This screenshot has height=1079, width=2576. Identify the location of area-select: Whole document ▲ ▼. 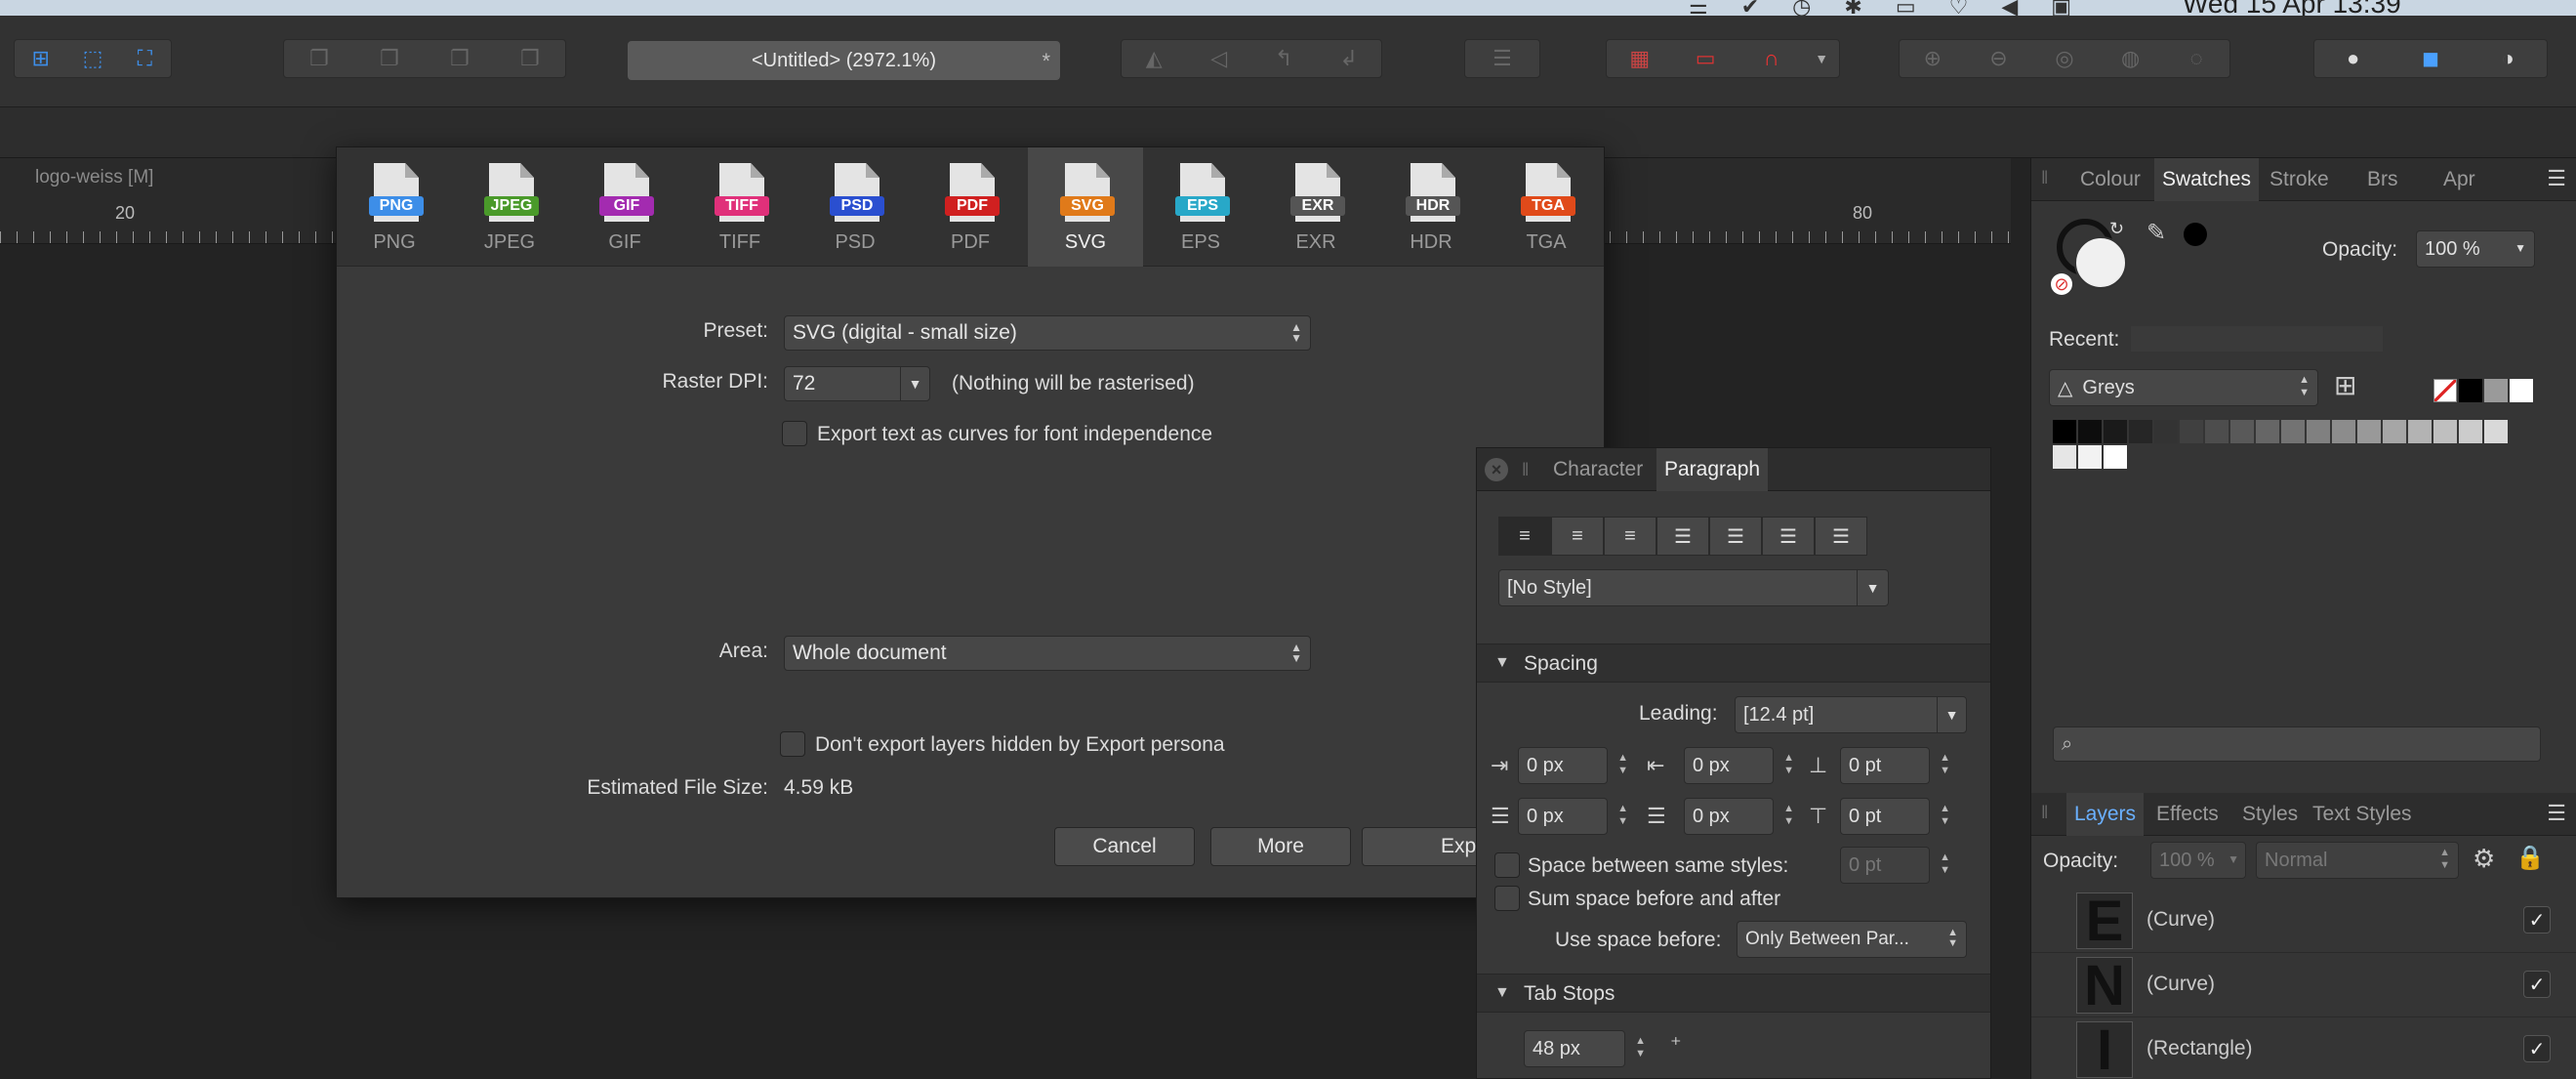
(1047, 653).